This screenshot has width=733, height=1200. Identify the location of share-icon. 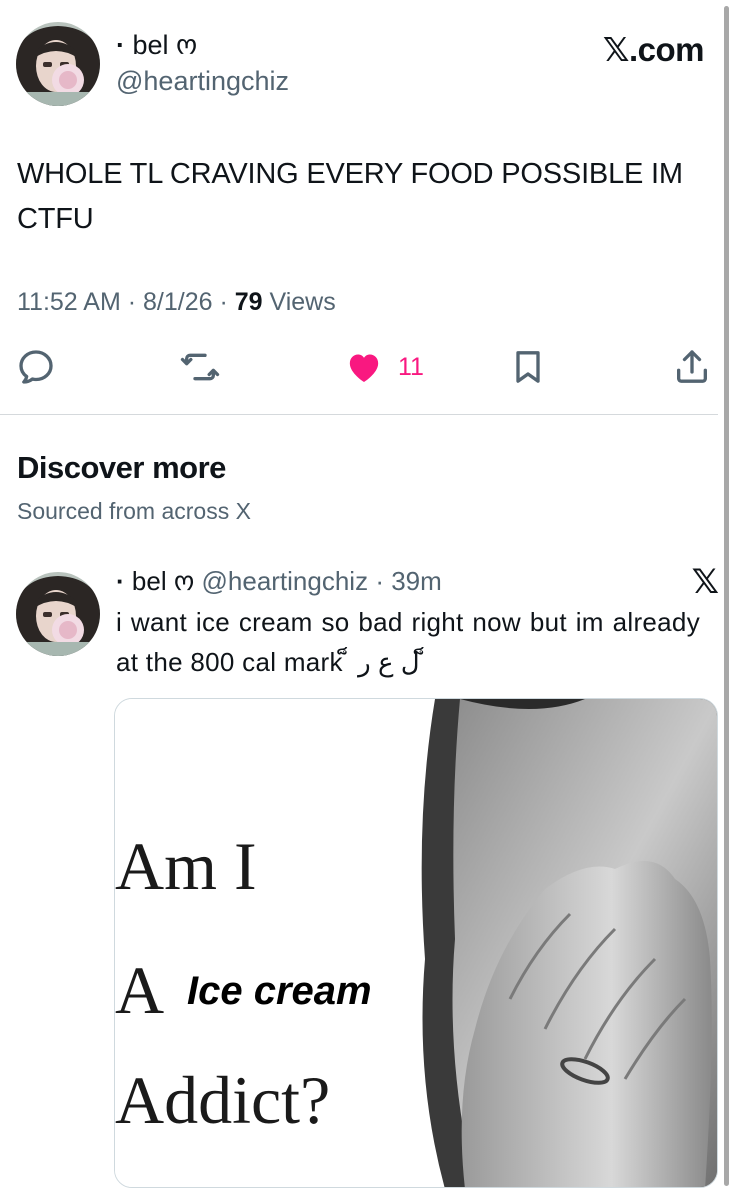
(692, 367).